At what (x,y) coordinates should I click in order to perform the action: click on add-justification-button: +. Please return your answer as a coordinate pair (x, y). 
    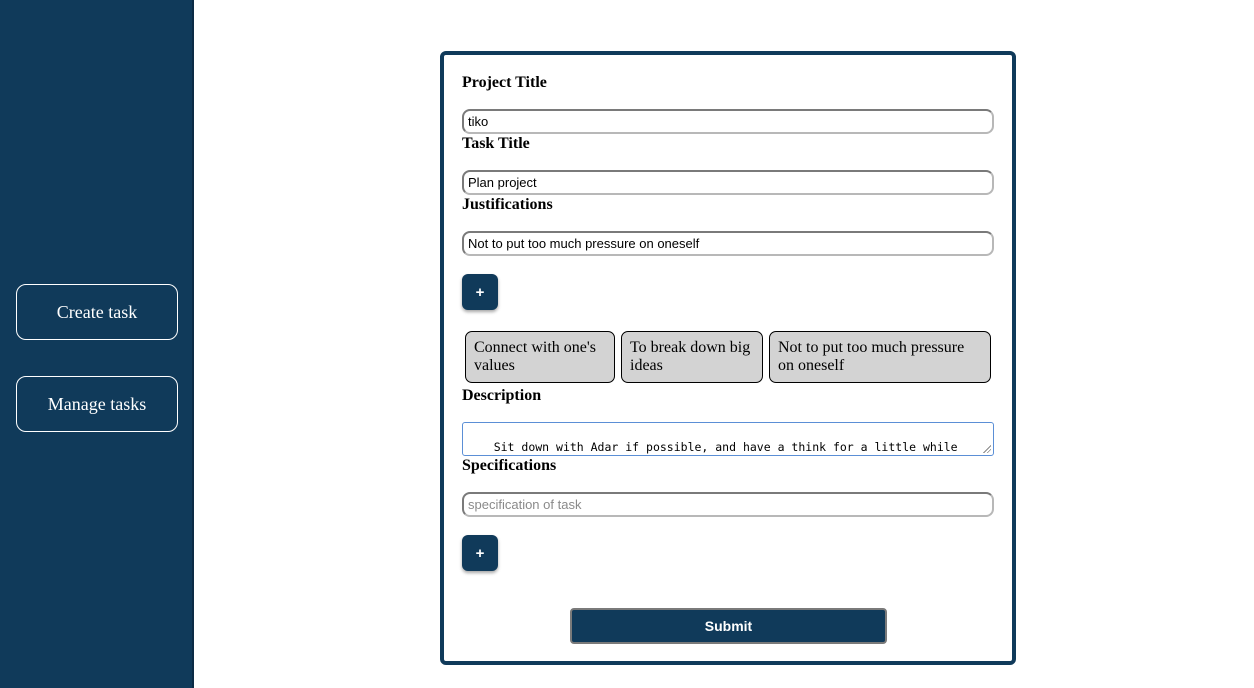
    Looking at the image, I should click on (480, 292).